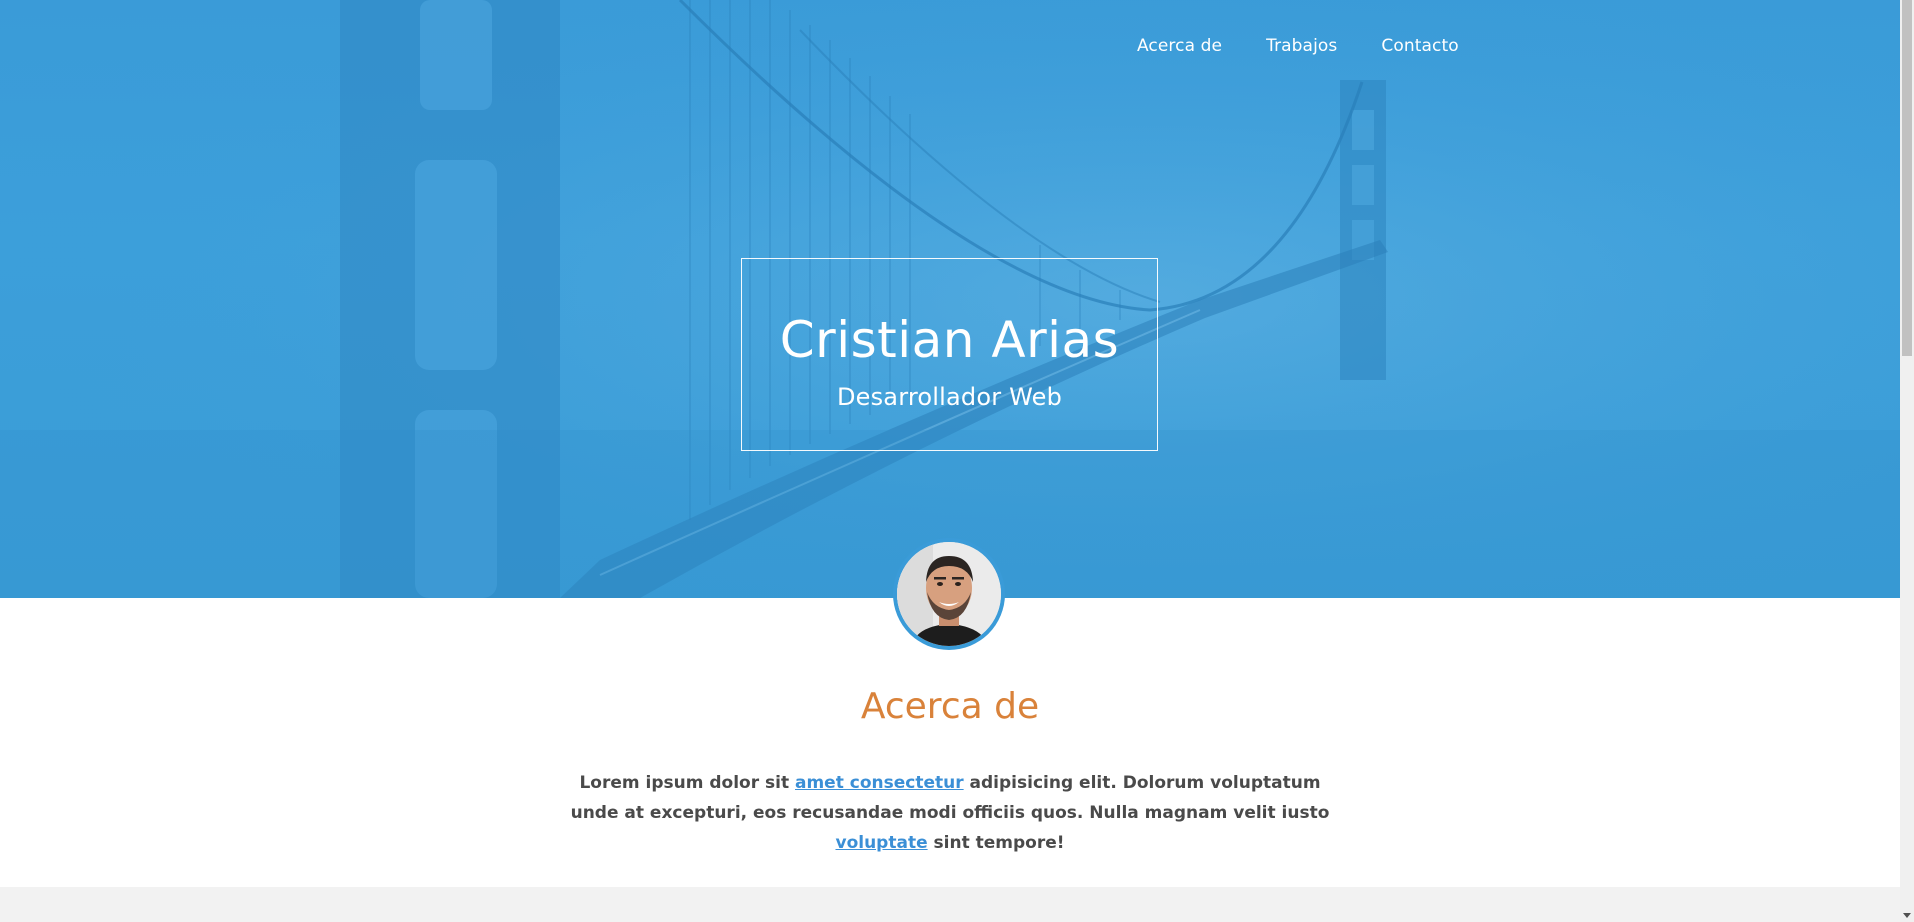 This screenshot has height=922, width=1914. What do you see at coordinates (950, 706) in the screenshot?
I see `about-title: Acerca de` at bounding box center [950, 706].